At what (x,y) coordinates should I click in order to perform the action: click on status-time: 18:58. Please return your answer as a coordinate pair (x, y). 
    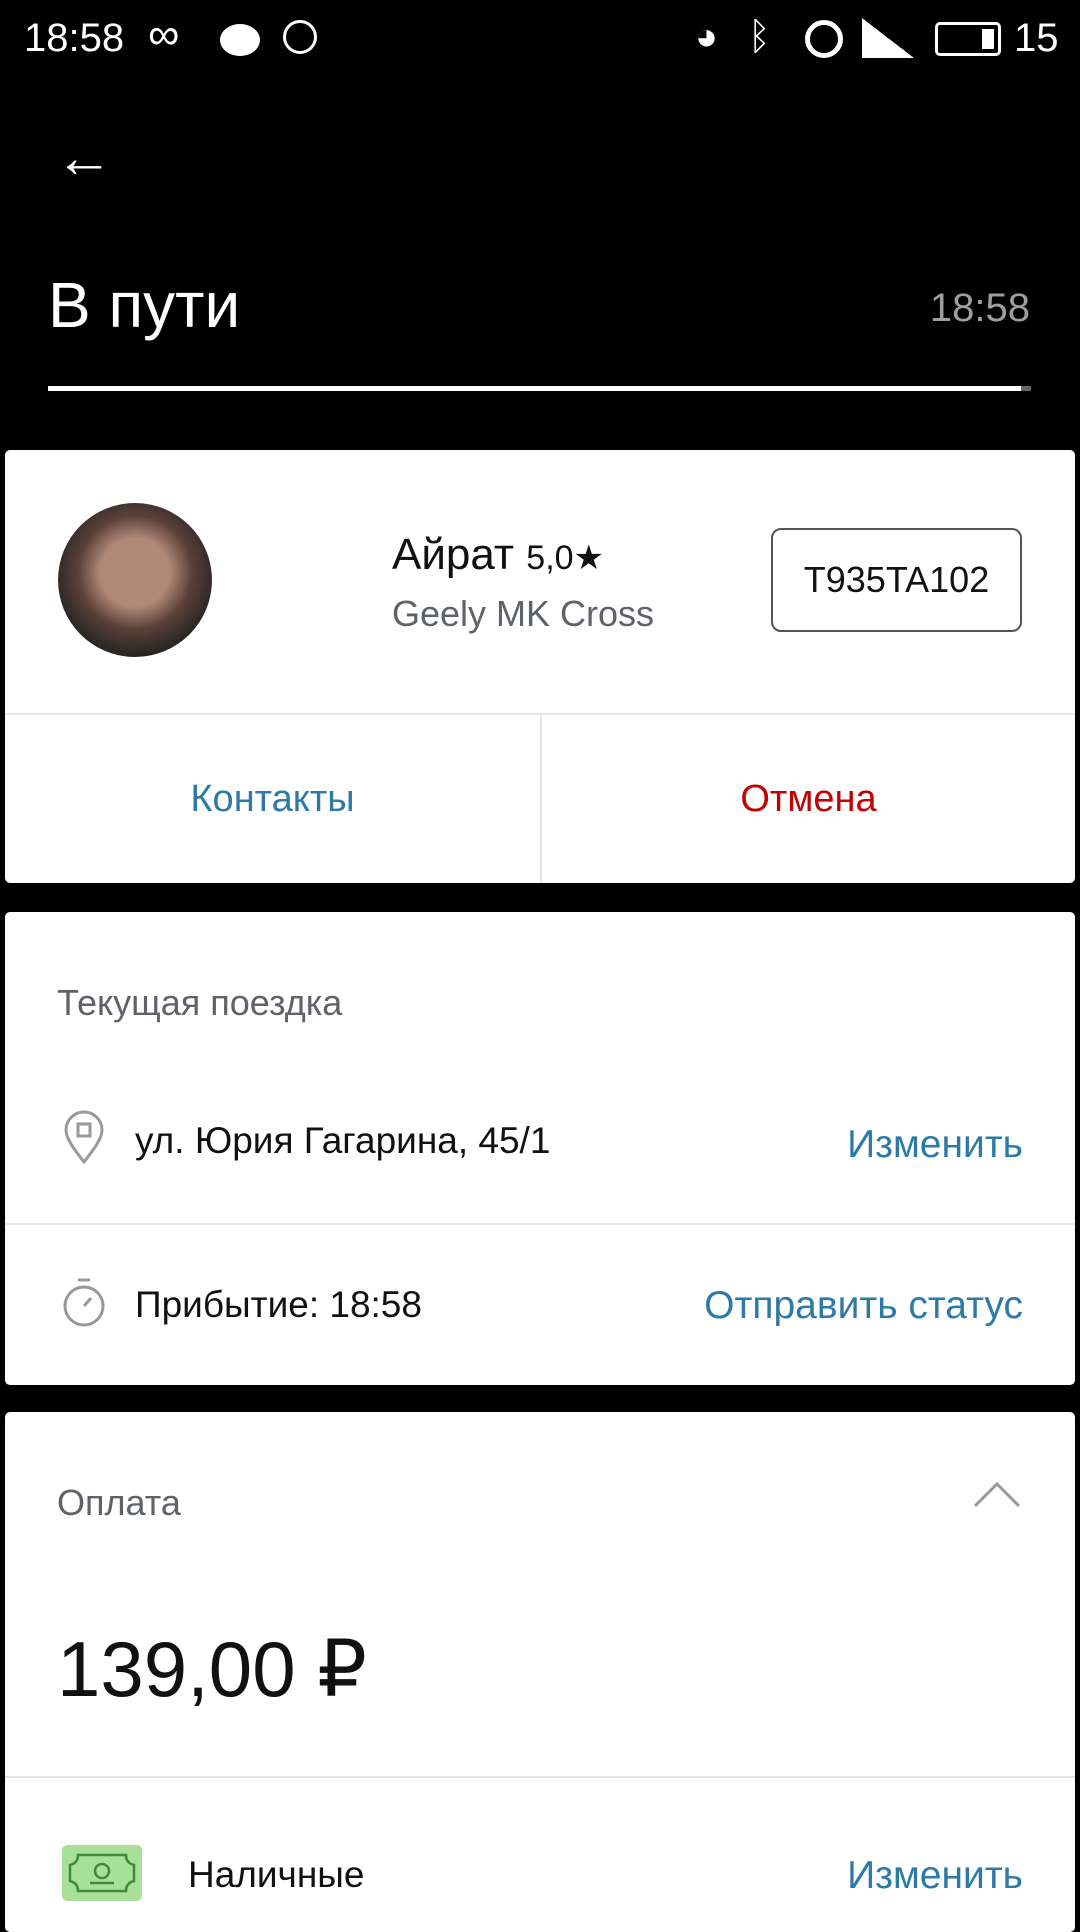
    Looking at the image, I should click on (74, 38).